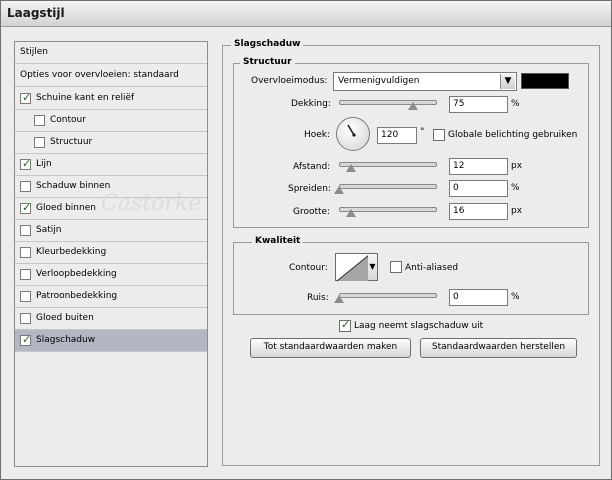 The width and height of the screenshot is (612, 480). Describe the element at coordinates (312, 167) in the screenshot. I see `distance-label: Afstand:` at that location.